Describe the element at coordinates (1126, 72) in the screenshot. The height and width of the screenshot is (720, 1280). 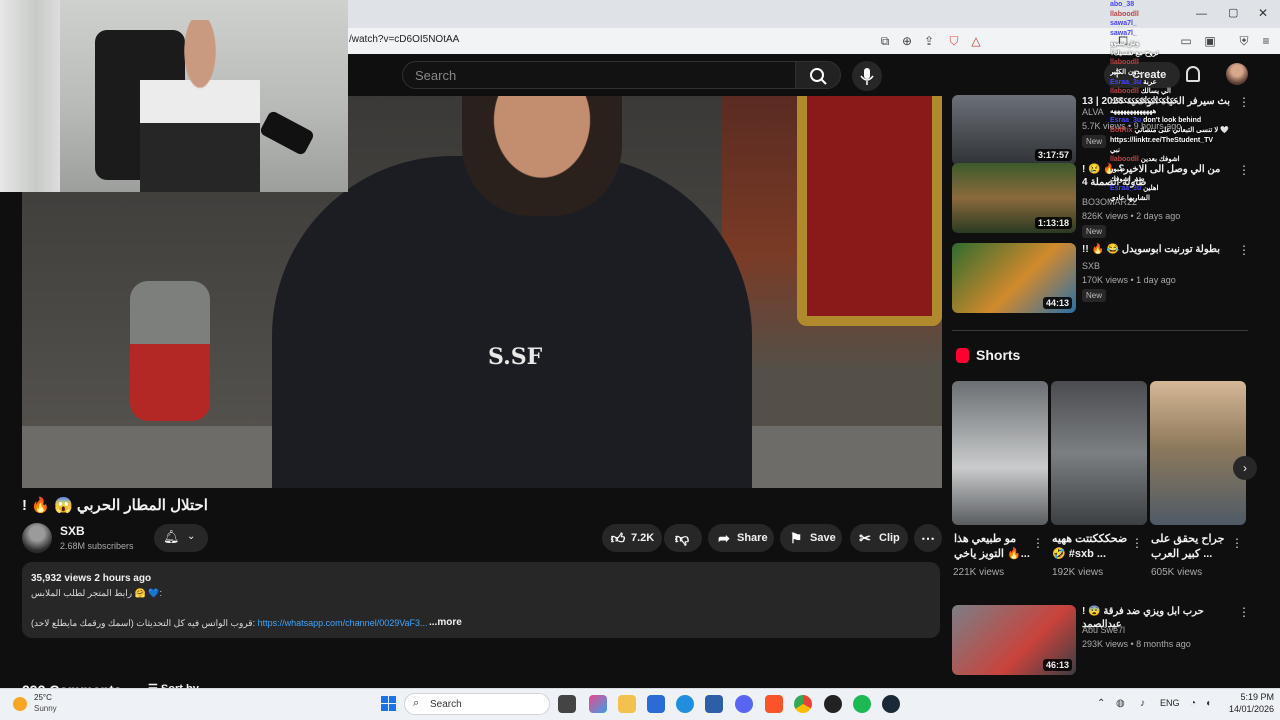
I see `chat-line: بدون الكثير` at that location.